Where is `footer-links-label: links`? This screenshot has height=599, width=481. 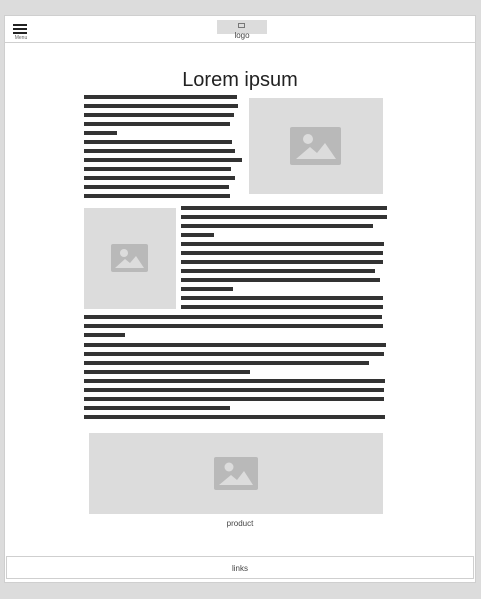 footer-links-label: links is located at coordinates (239, 568).